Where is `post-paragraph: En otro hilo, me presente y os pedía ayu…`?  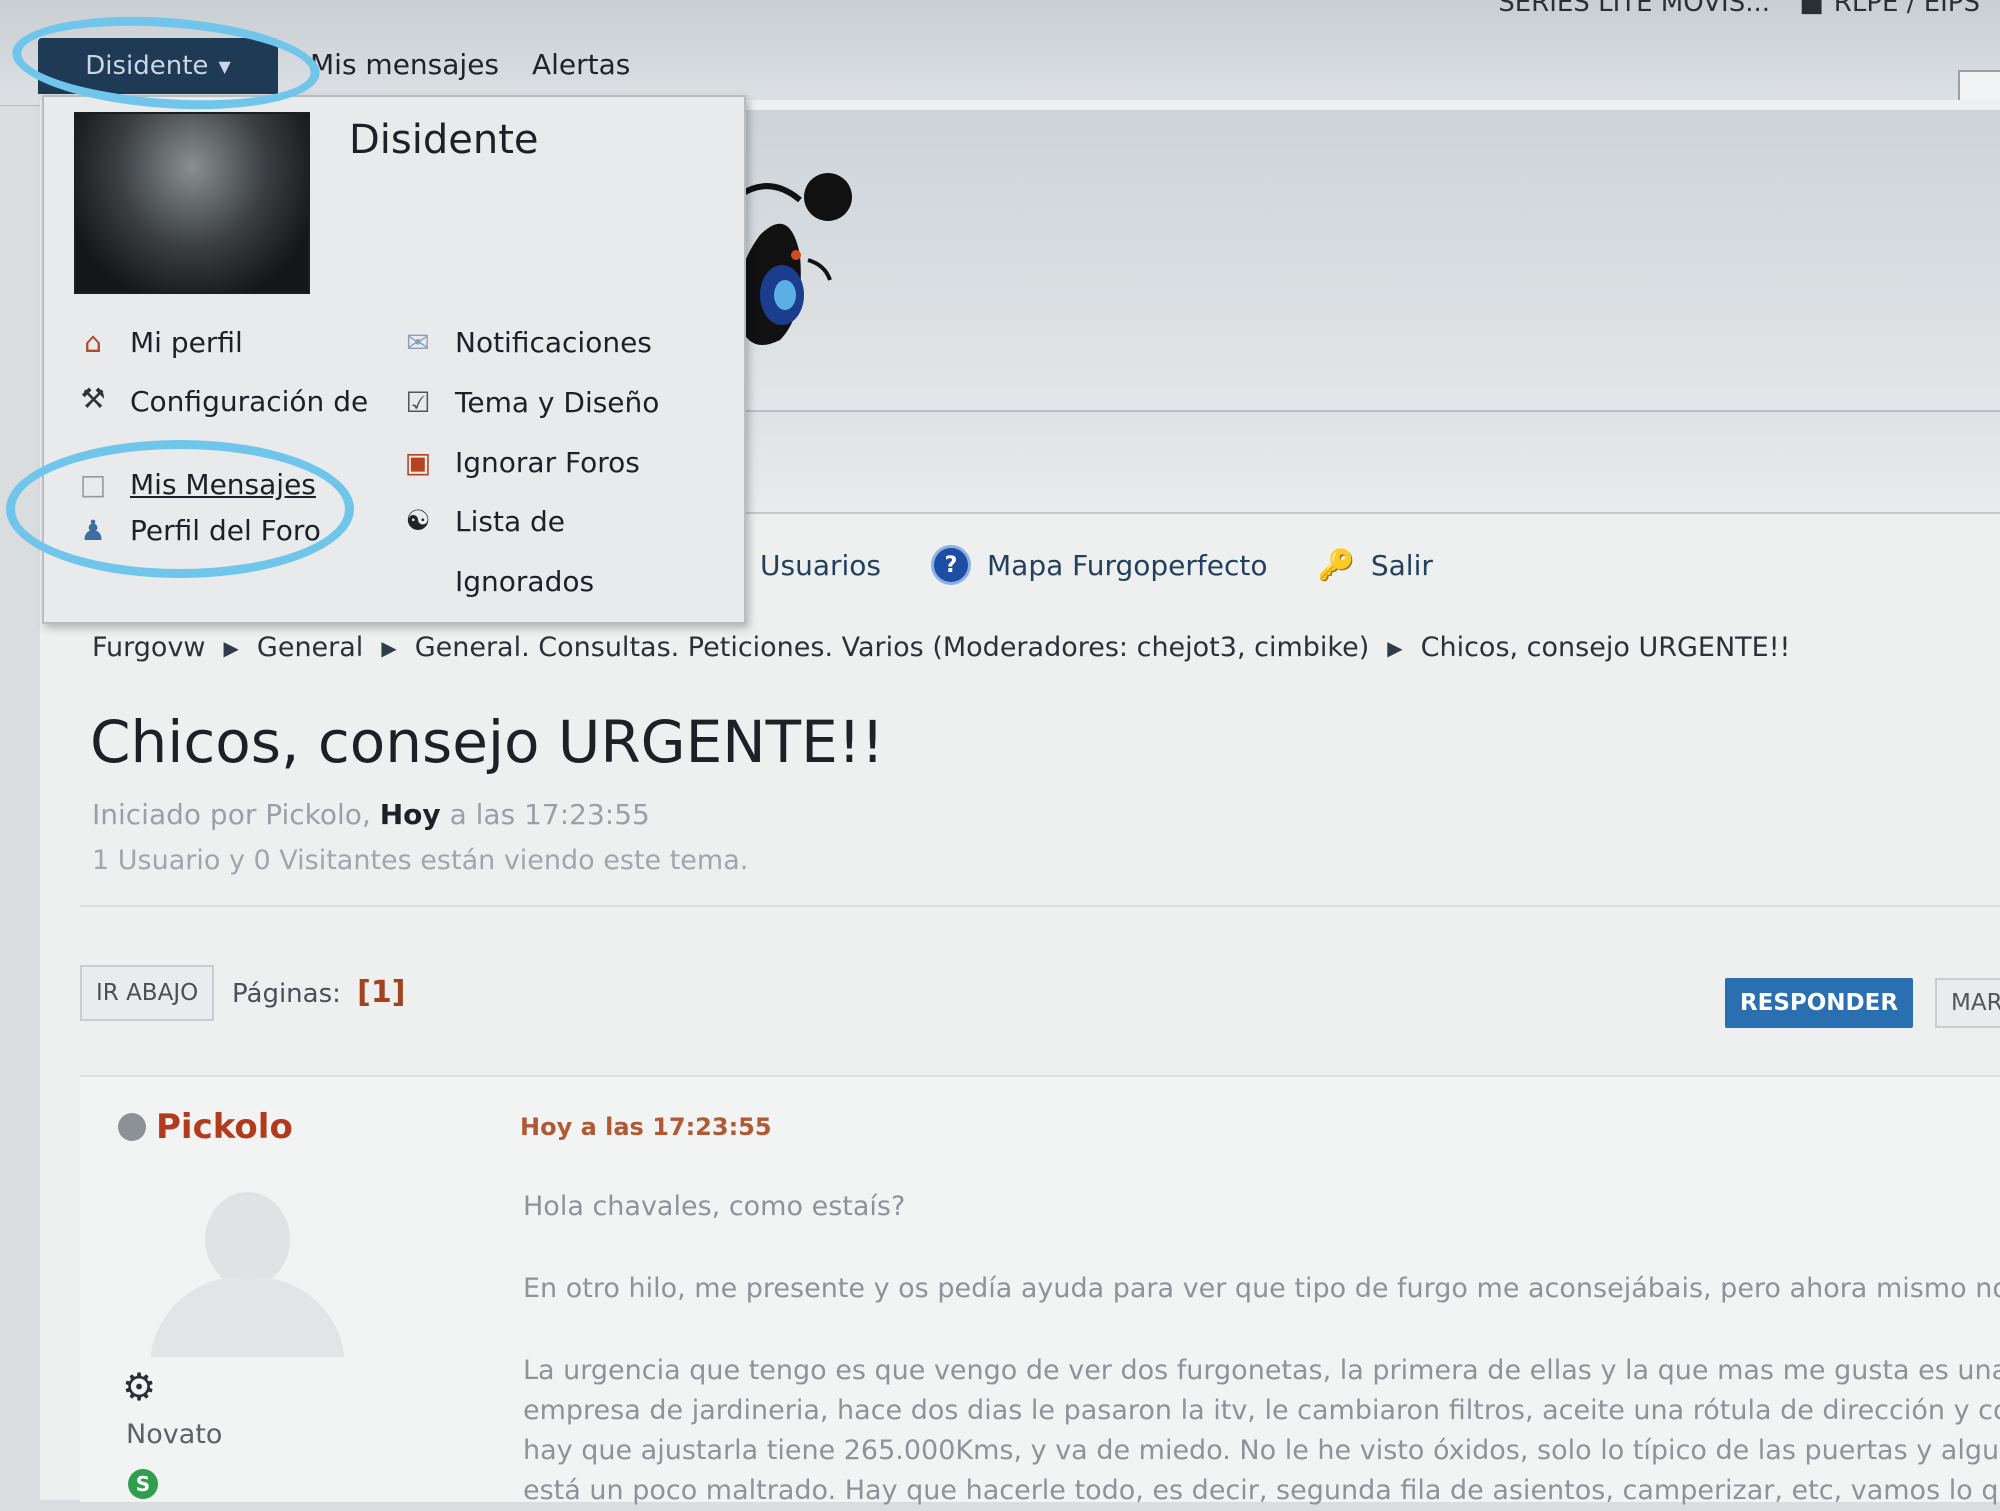 post-paragraph: En otro hilo, me presente y os pedía ayu… is located at coordinates (1261, 1288).